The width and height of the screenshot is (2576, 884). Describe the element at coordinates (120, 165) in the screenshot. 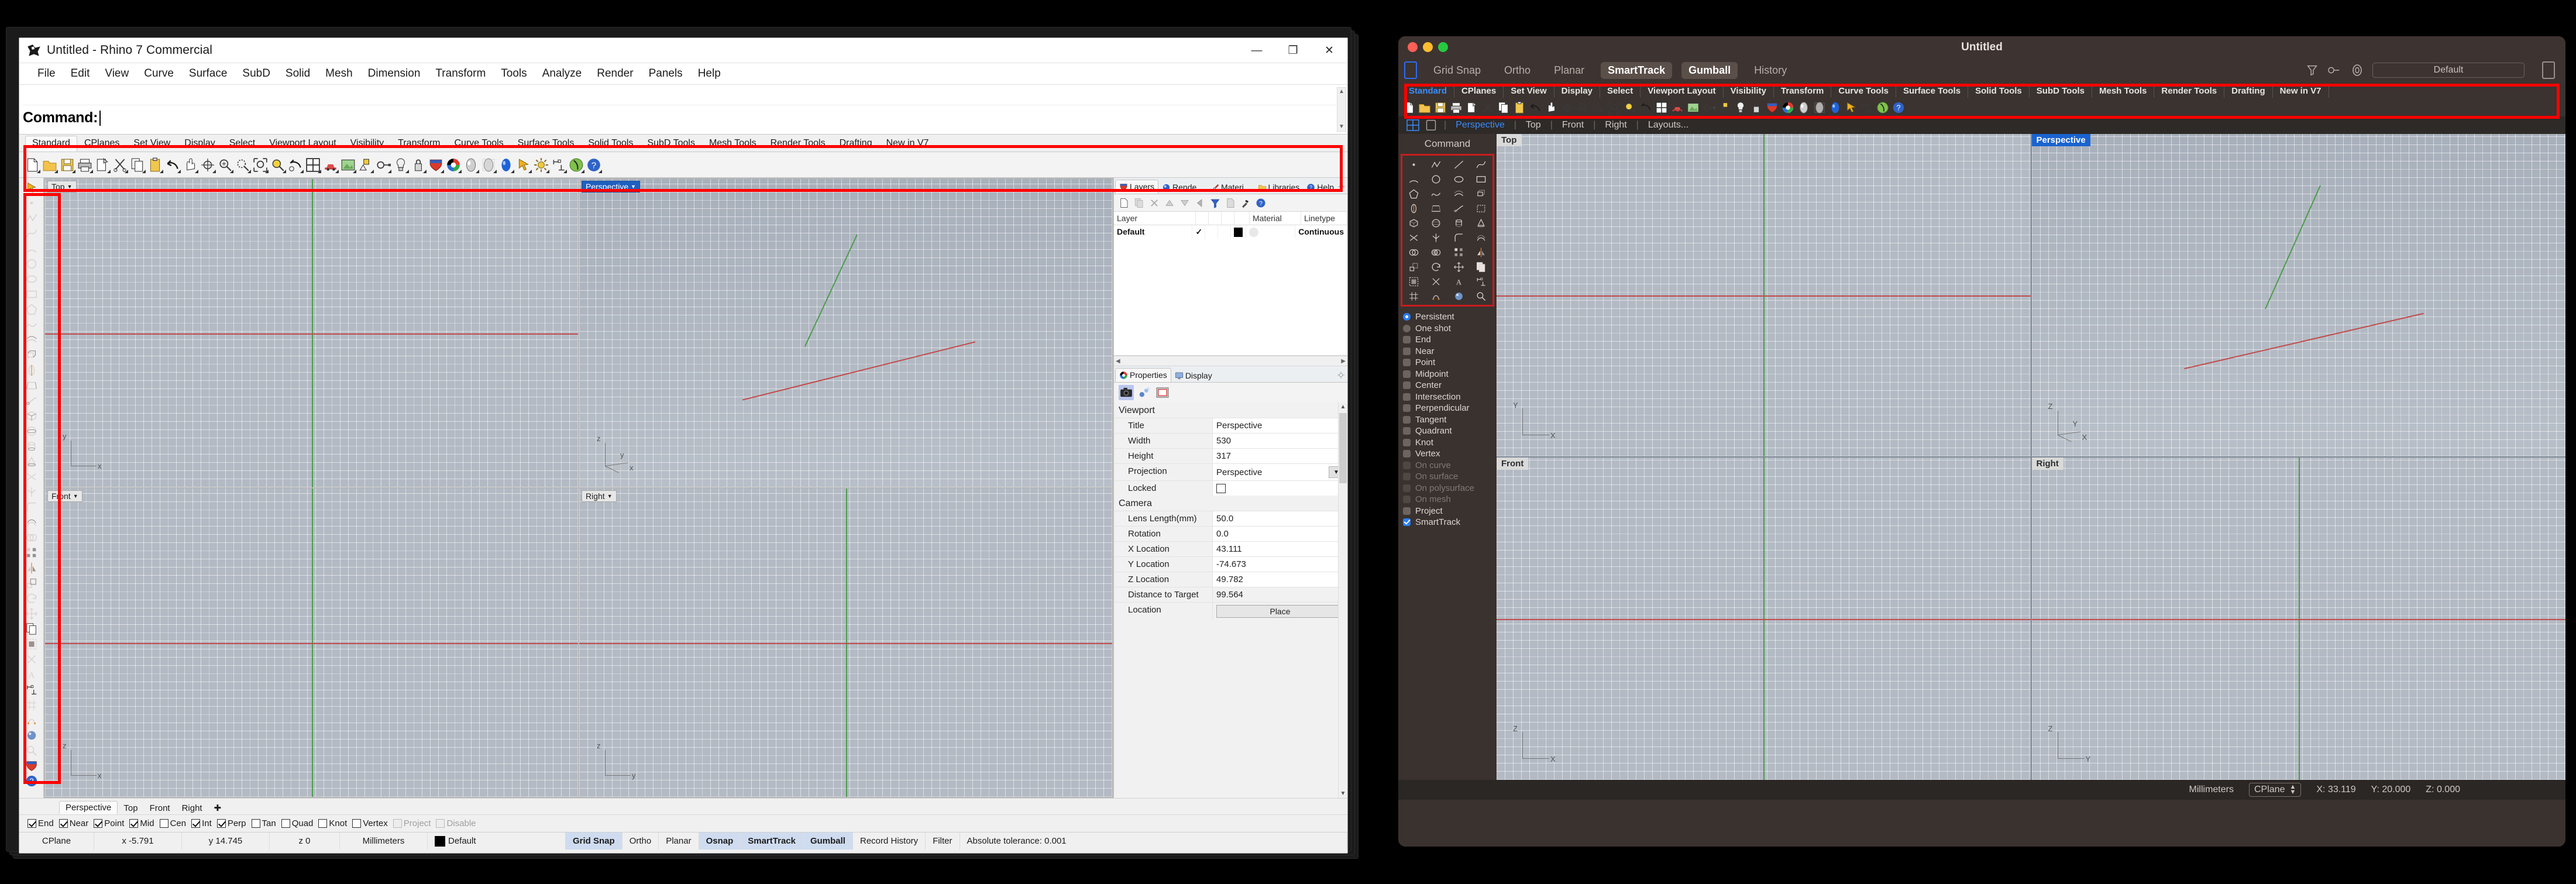

I see `toolbar-button-cut-scissors` at that location.